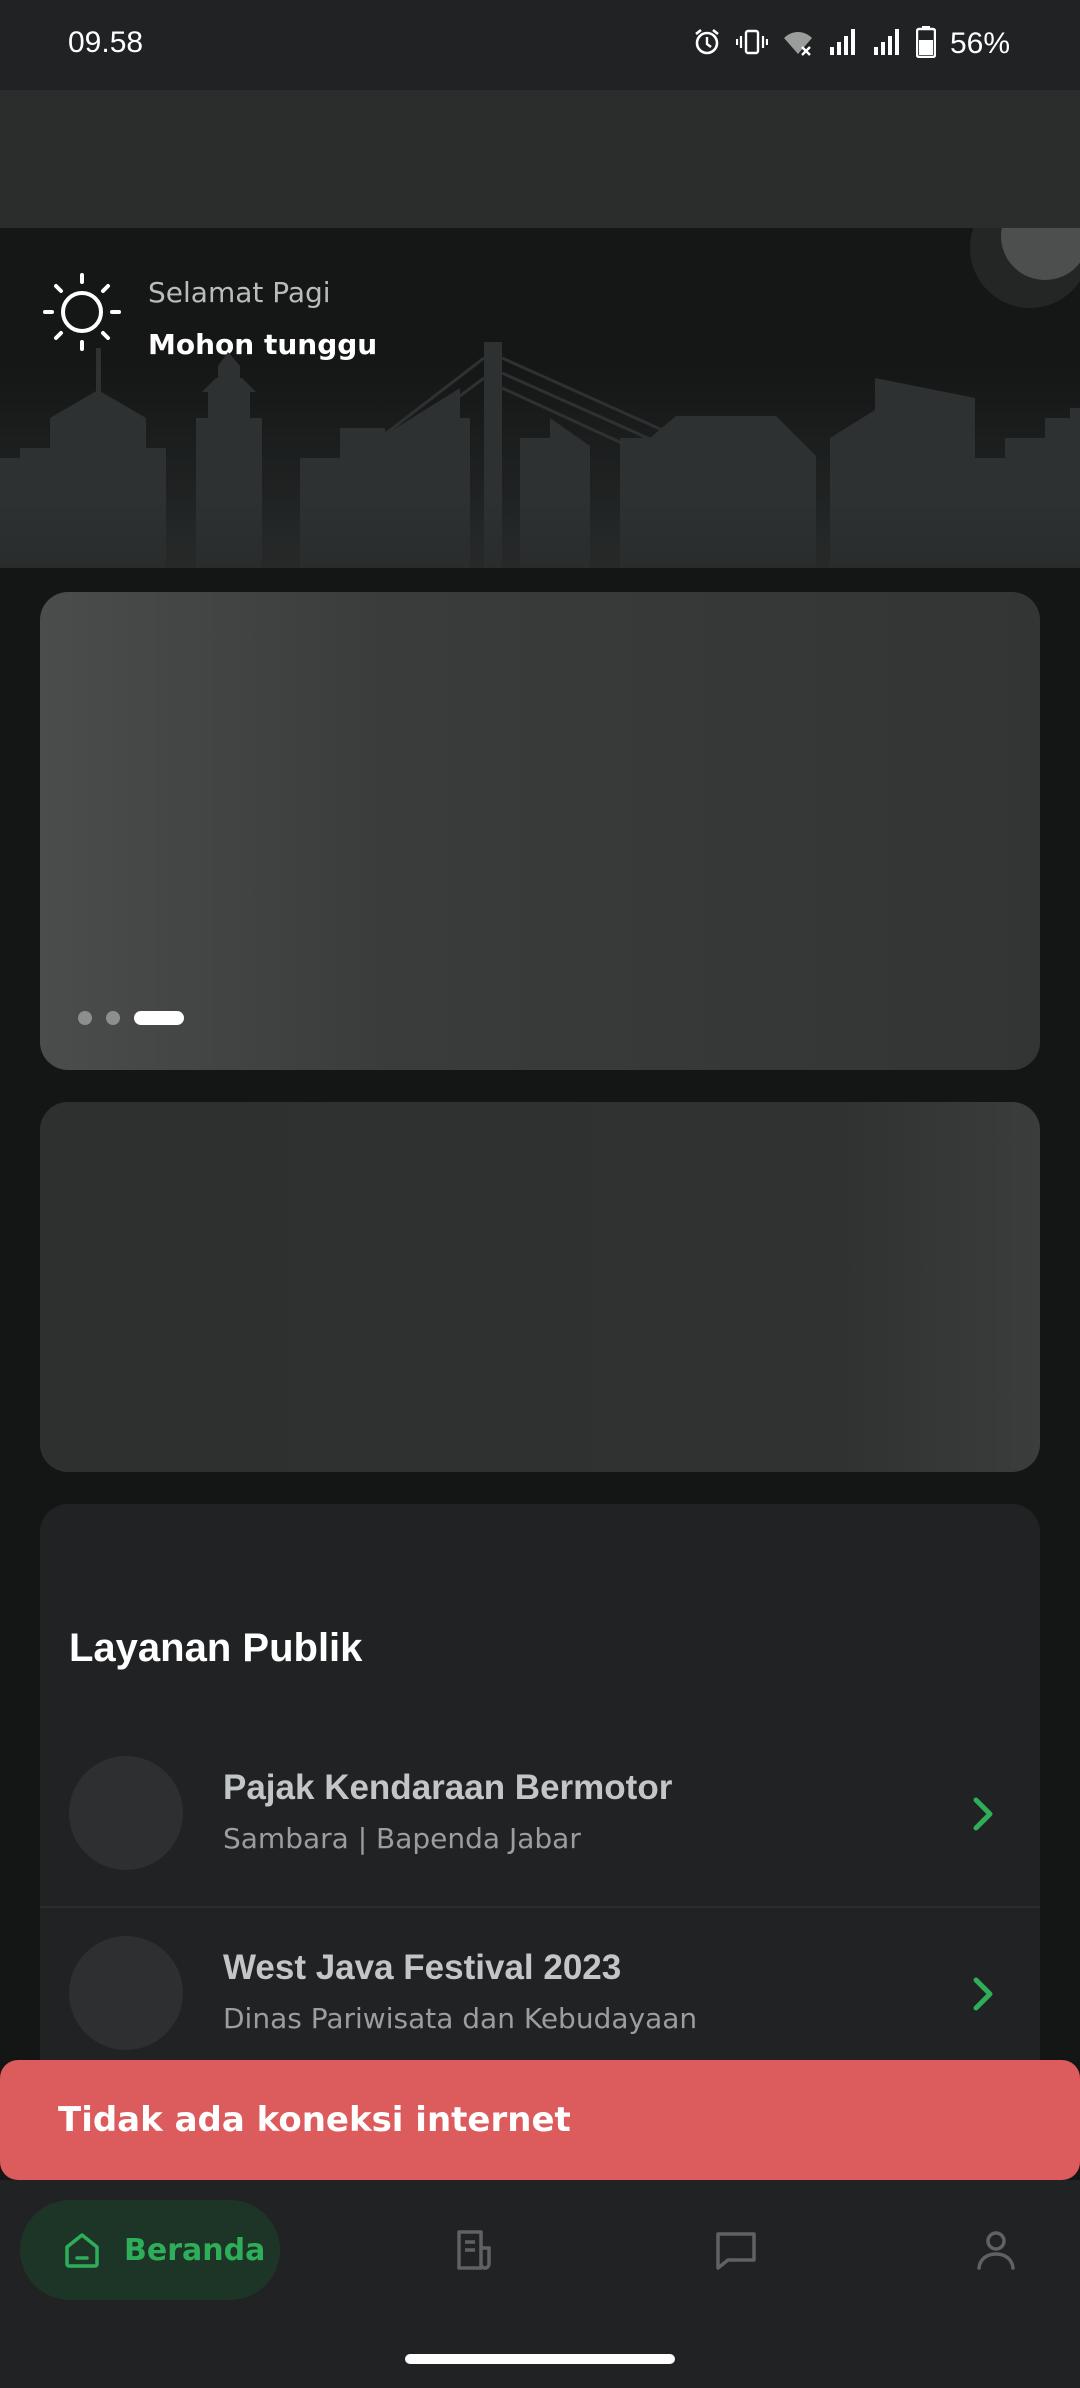 The width and height of the screenshot is (1080, 2388). I want to click on document-icon, so click(474, 2250).